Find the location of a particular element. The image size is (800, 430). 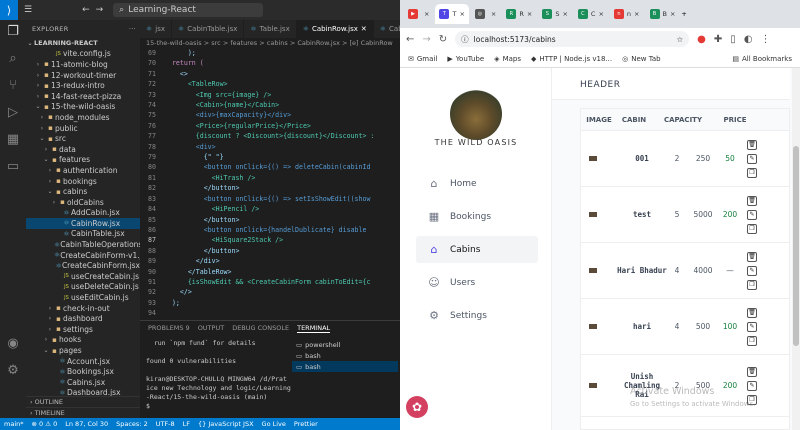

browser-tab: B B × is located at coordinates (663, 14).